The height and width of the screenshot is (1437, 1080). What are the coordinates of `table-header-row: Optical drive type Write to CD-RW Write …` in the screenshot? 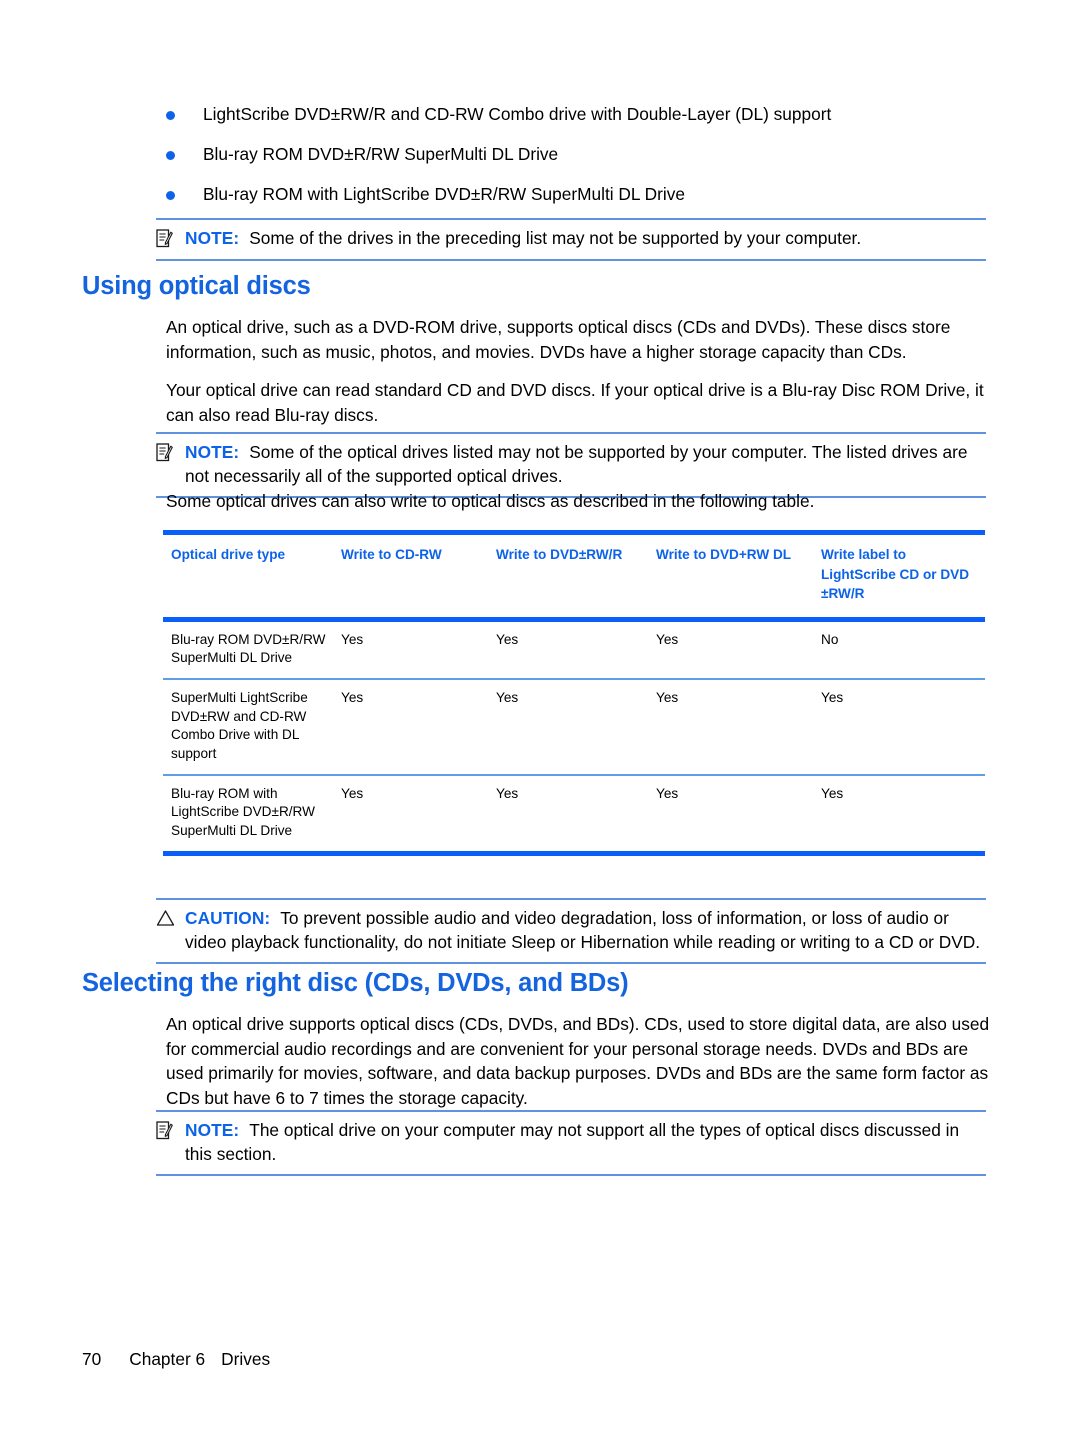 It's located at (574, 576).